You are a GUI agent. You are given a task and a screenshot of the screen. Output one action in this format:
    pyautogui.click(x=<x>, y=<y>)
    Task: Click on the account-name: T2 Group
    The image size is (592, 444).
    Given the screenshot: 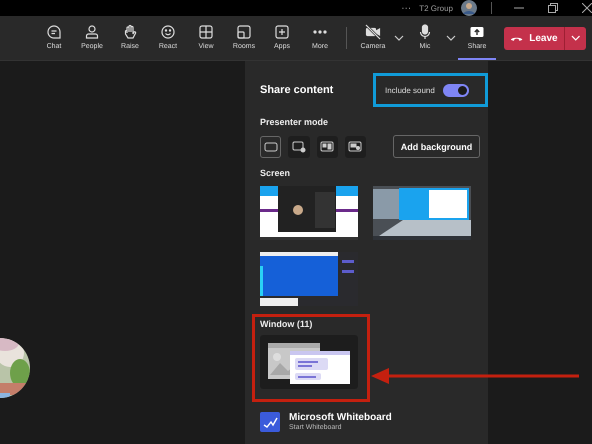 What is the action you would take?
    pyautogui.click(x=436, y=8)
    